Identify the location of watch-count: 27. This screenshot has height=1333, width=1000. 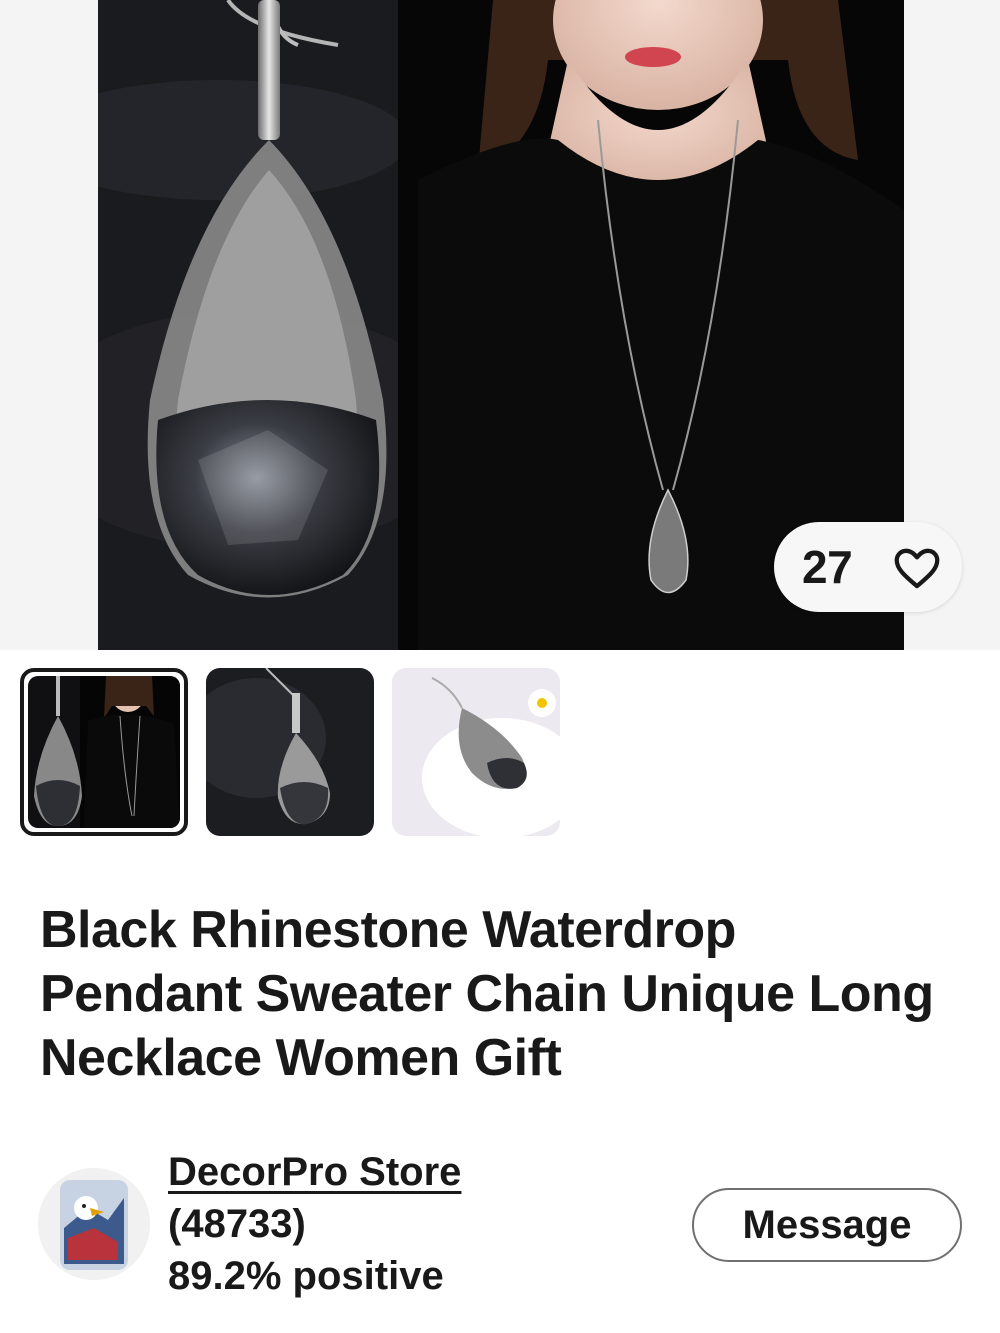
(827, 567).